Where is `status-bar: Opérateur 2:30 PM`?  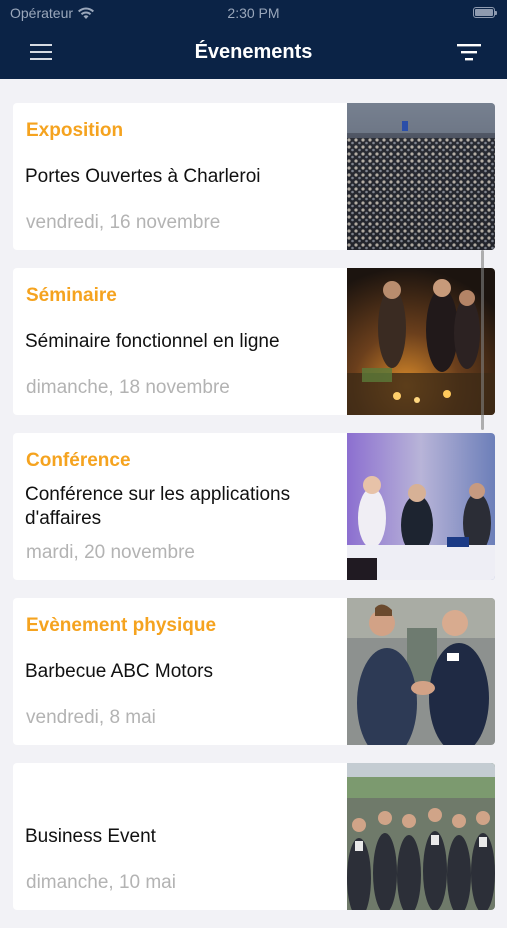
status-bar: Opérateur 2:30 PM is located at coordinates (253, 14).